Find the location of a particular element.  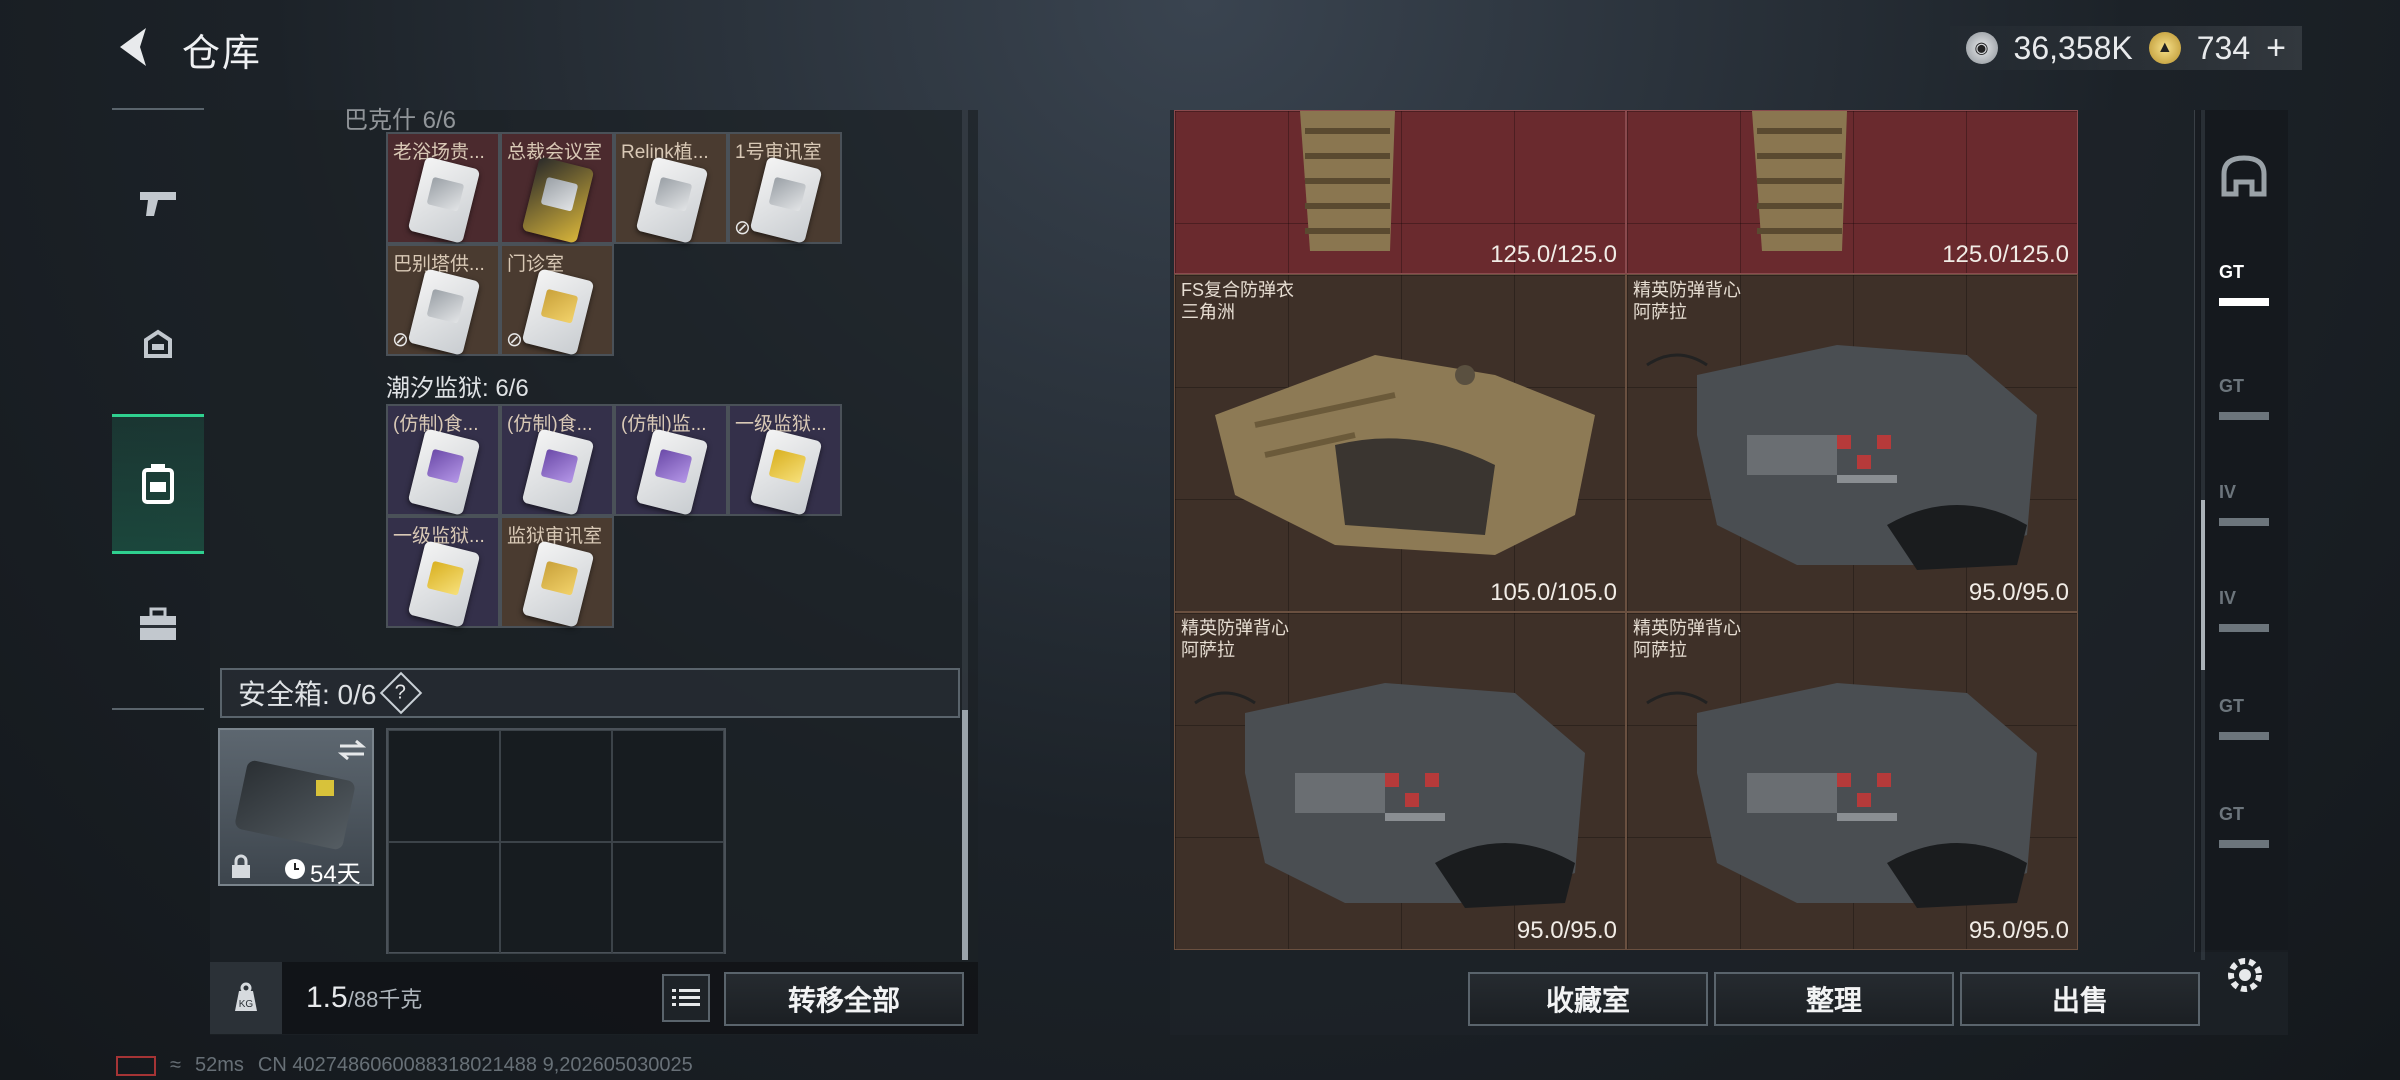

gear-icon is located at coordinates (2245, 975).